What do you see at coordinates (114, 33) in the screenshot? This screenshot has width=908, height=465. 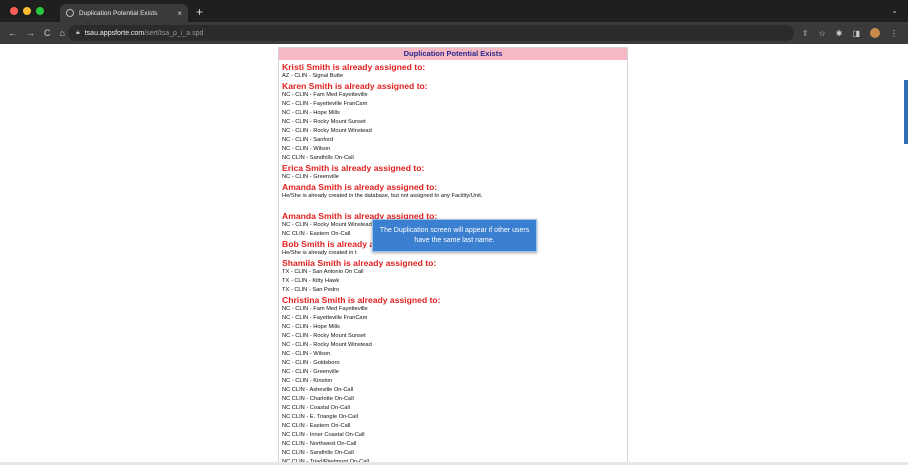 I see `url-host: tsau.appsforte.com` at bounding box center [114, 33].